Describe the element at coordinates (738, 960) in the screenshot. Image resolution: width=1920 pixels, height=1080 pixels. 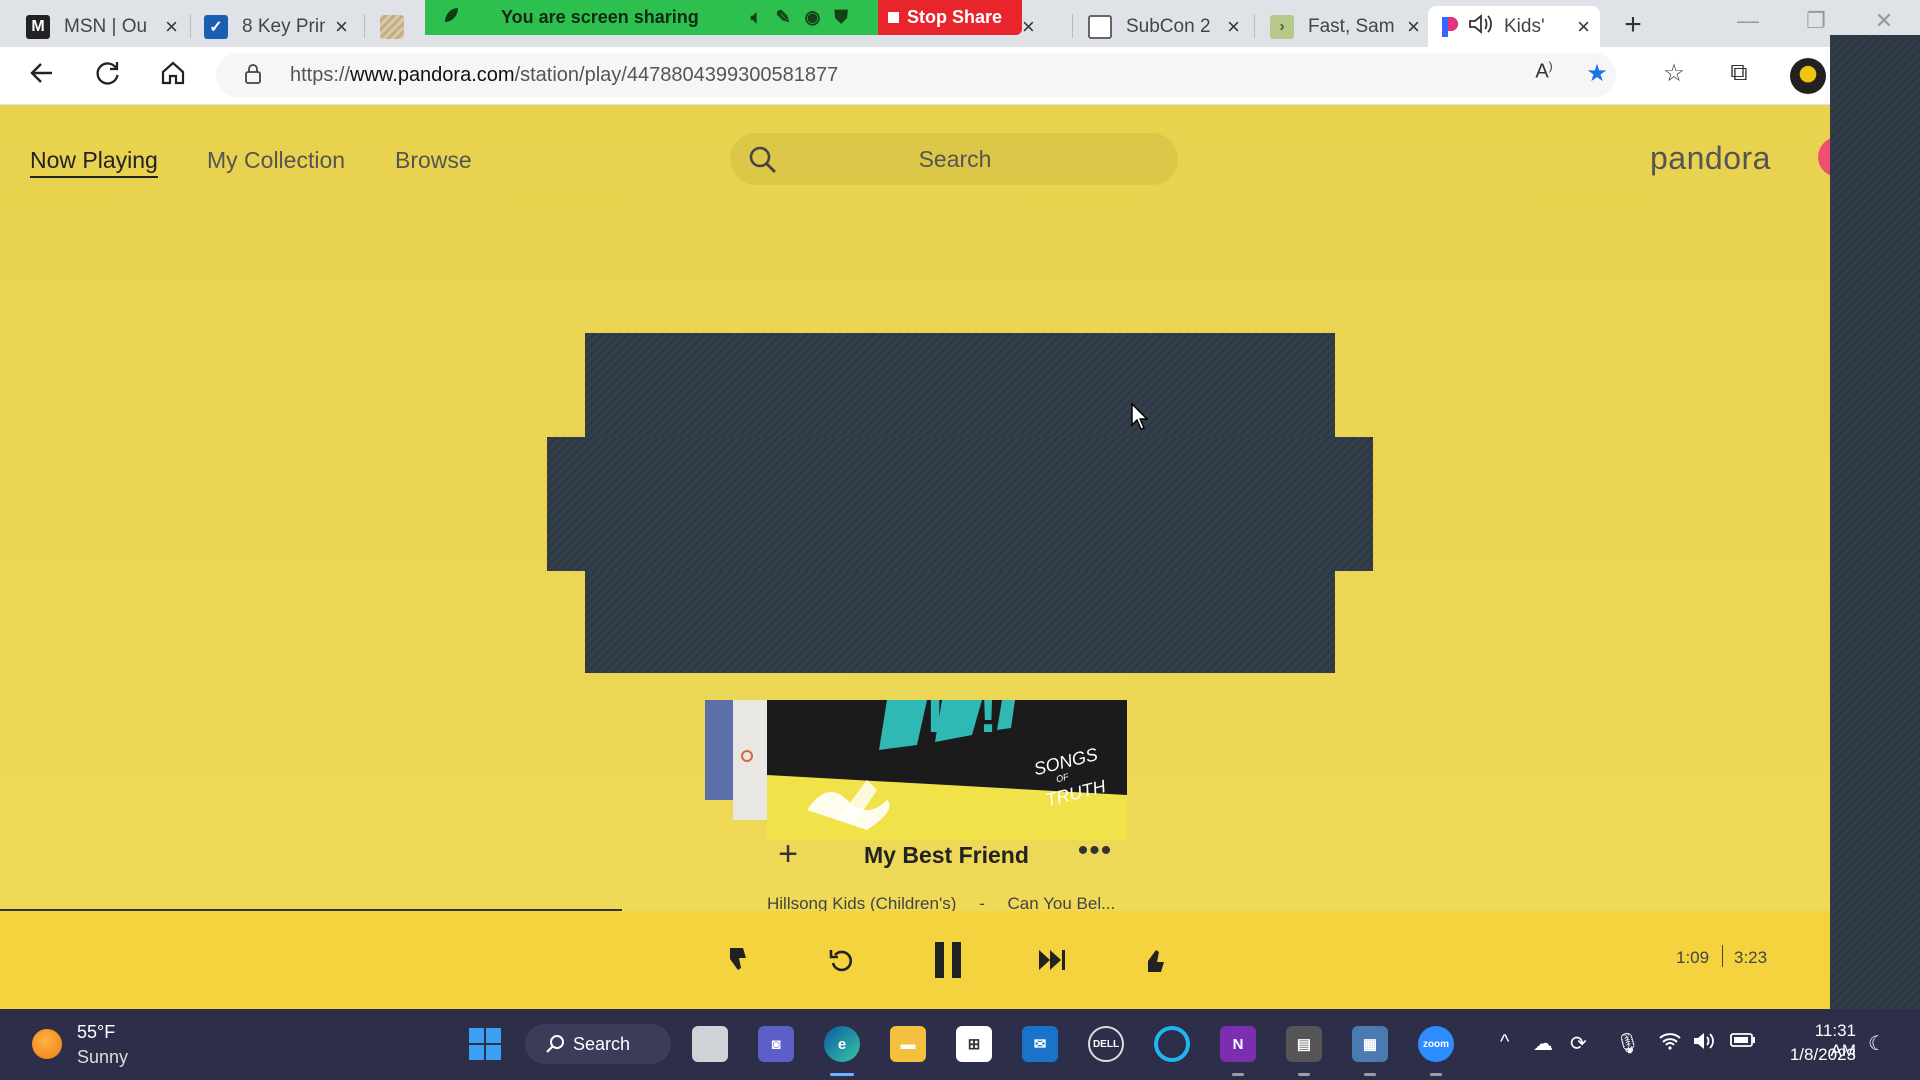
I see `thumbs-down-button` at that location.